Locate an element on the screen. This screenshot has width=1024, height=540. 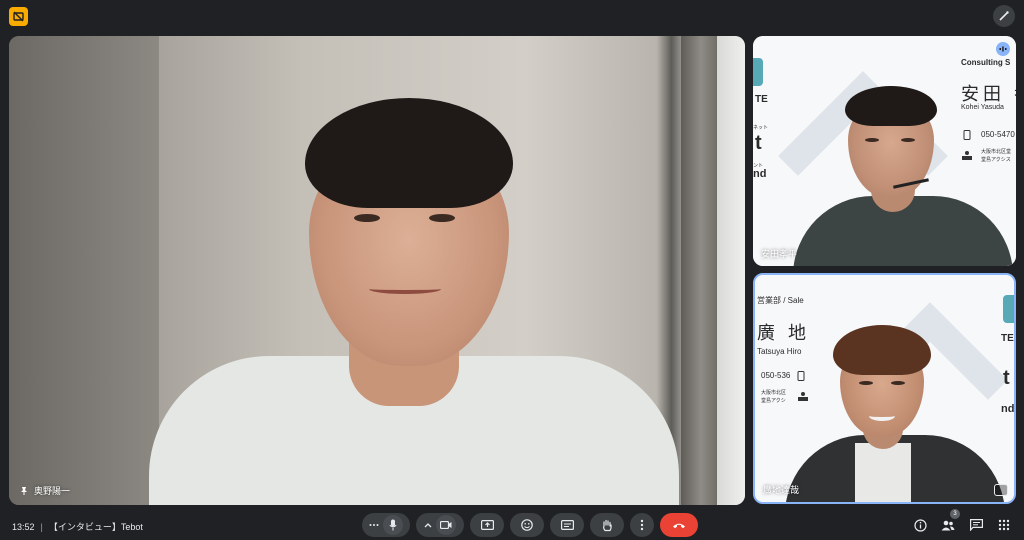
participant-name-1: 安田孝平 is located at coordinates (779, 254).